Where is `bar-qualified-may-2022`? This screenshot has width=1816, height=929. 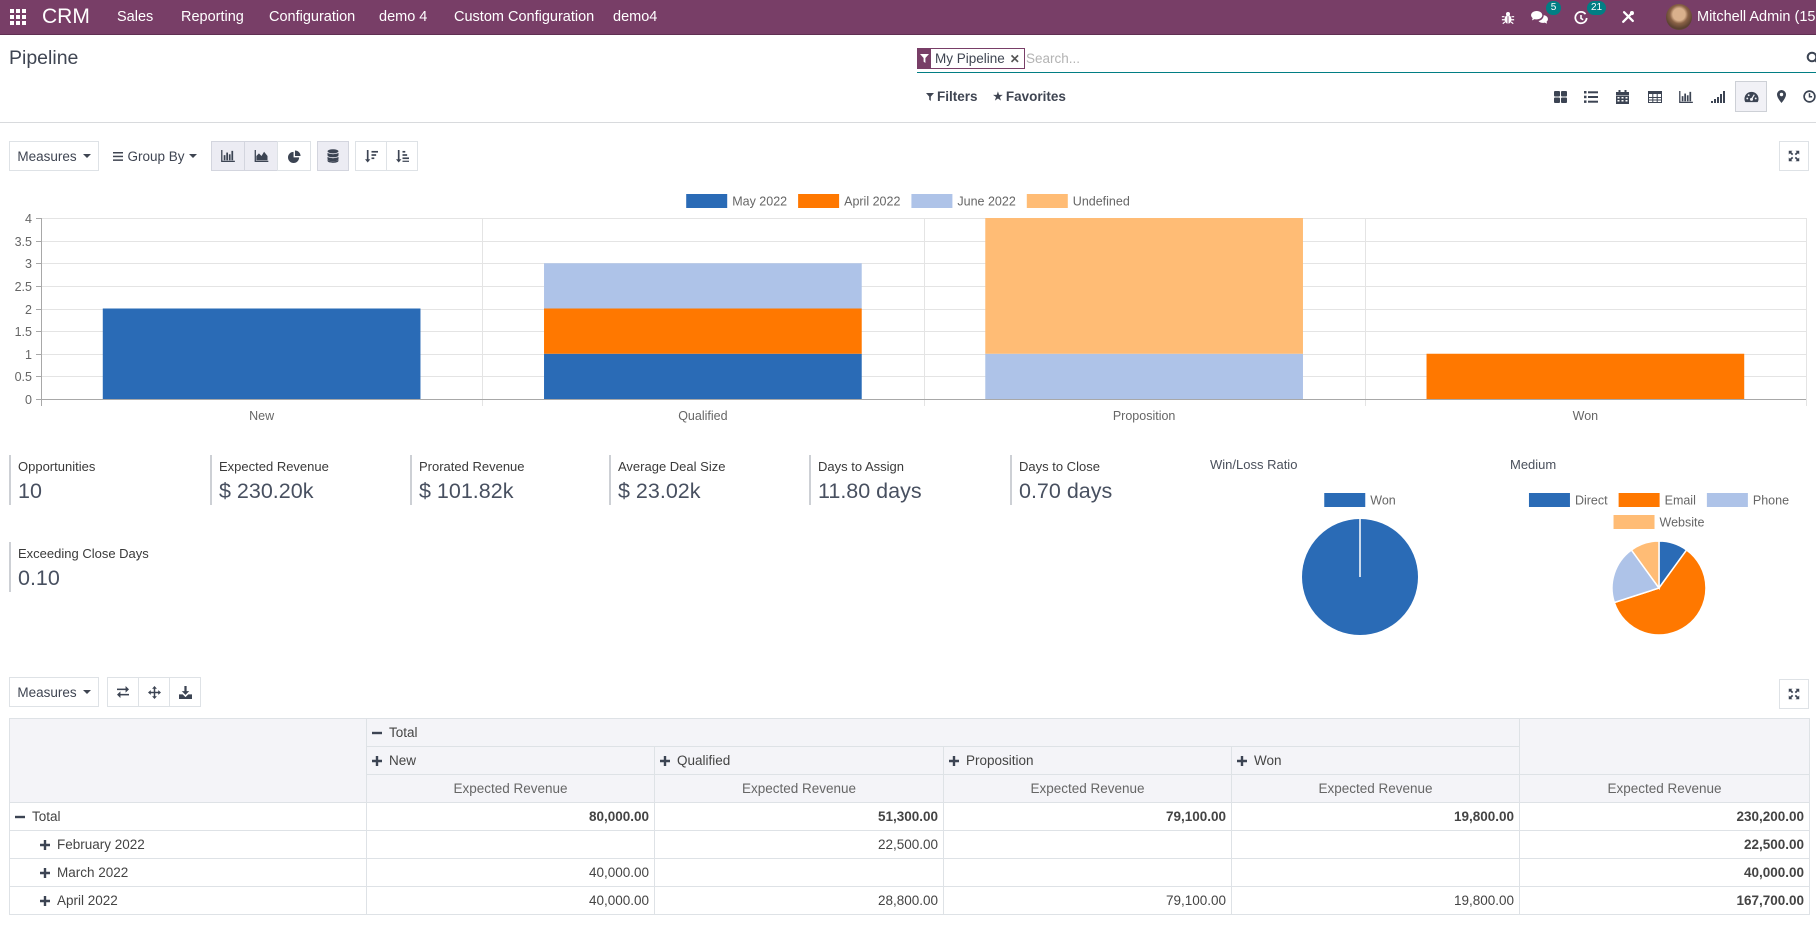 bar-qualified-may-2022 is located at coordinates (703, 376).